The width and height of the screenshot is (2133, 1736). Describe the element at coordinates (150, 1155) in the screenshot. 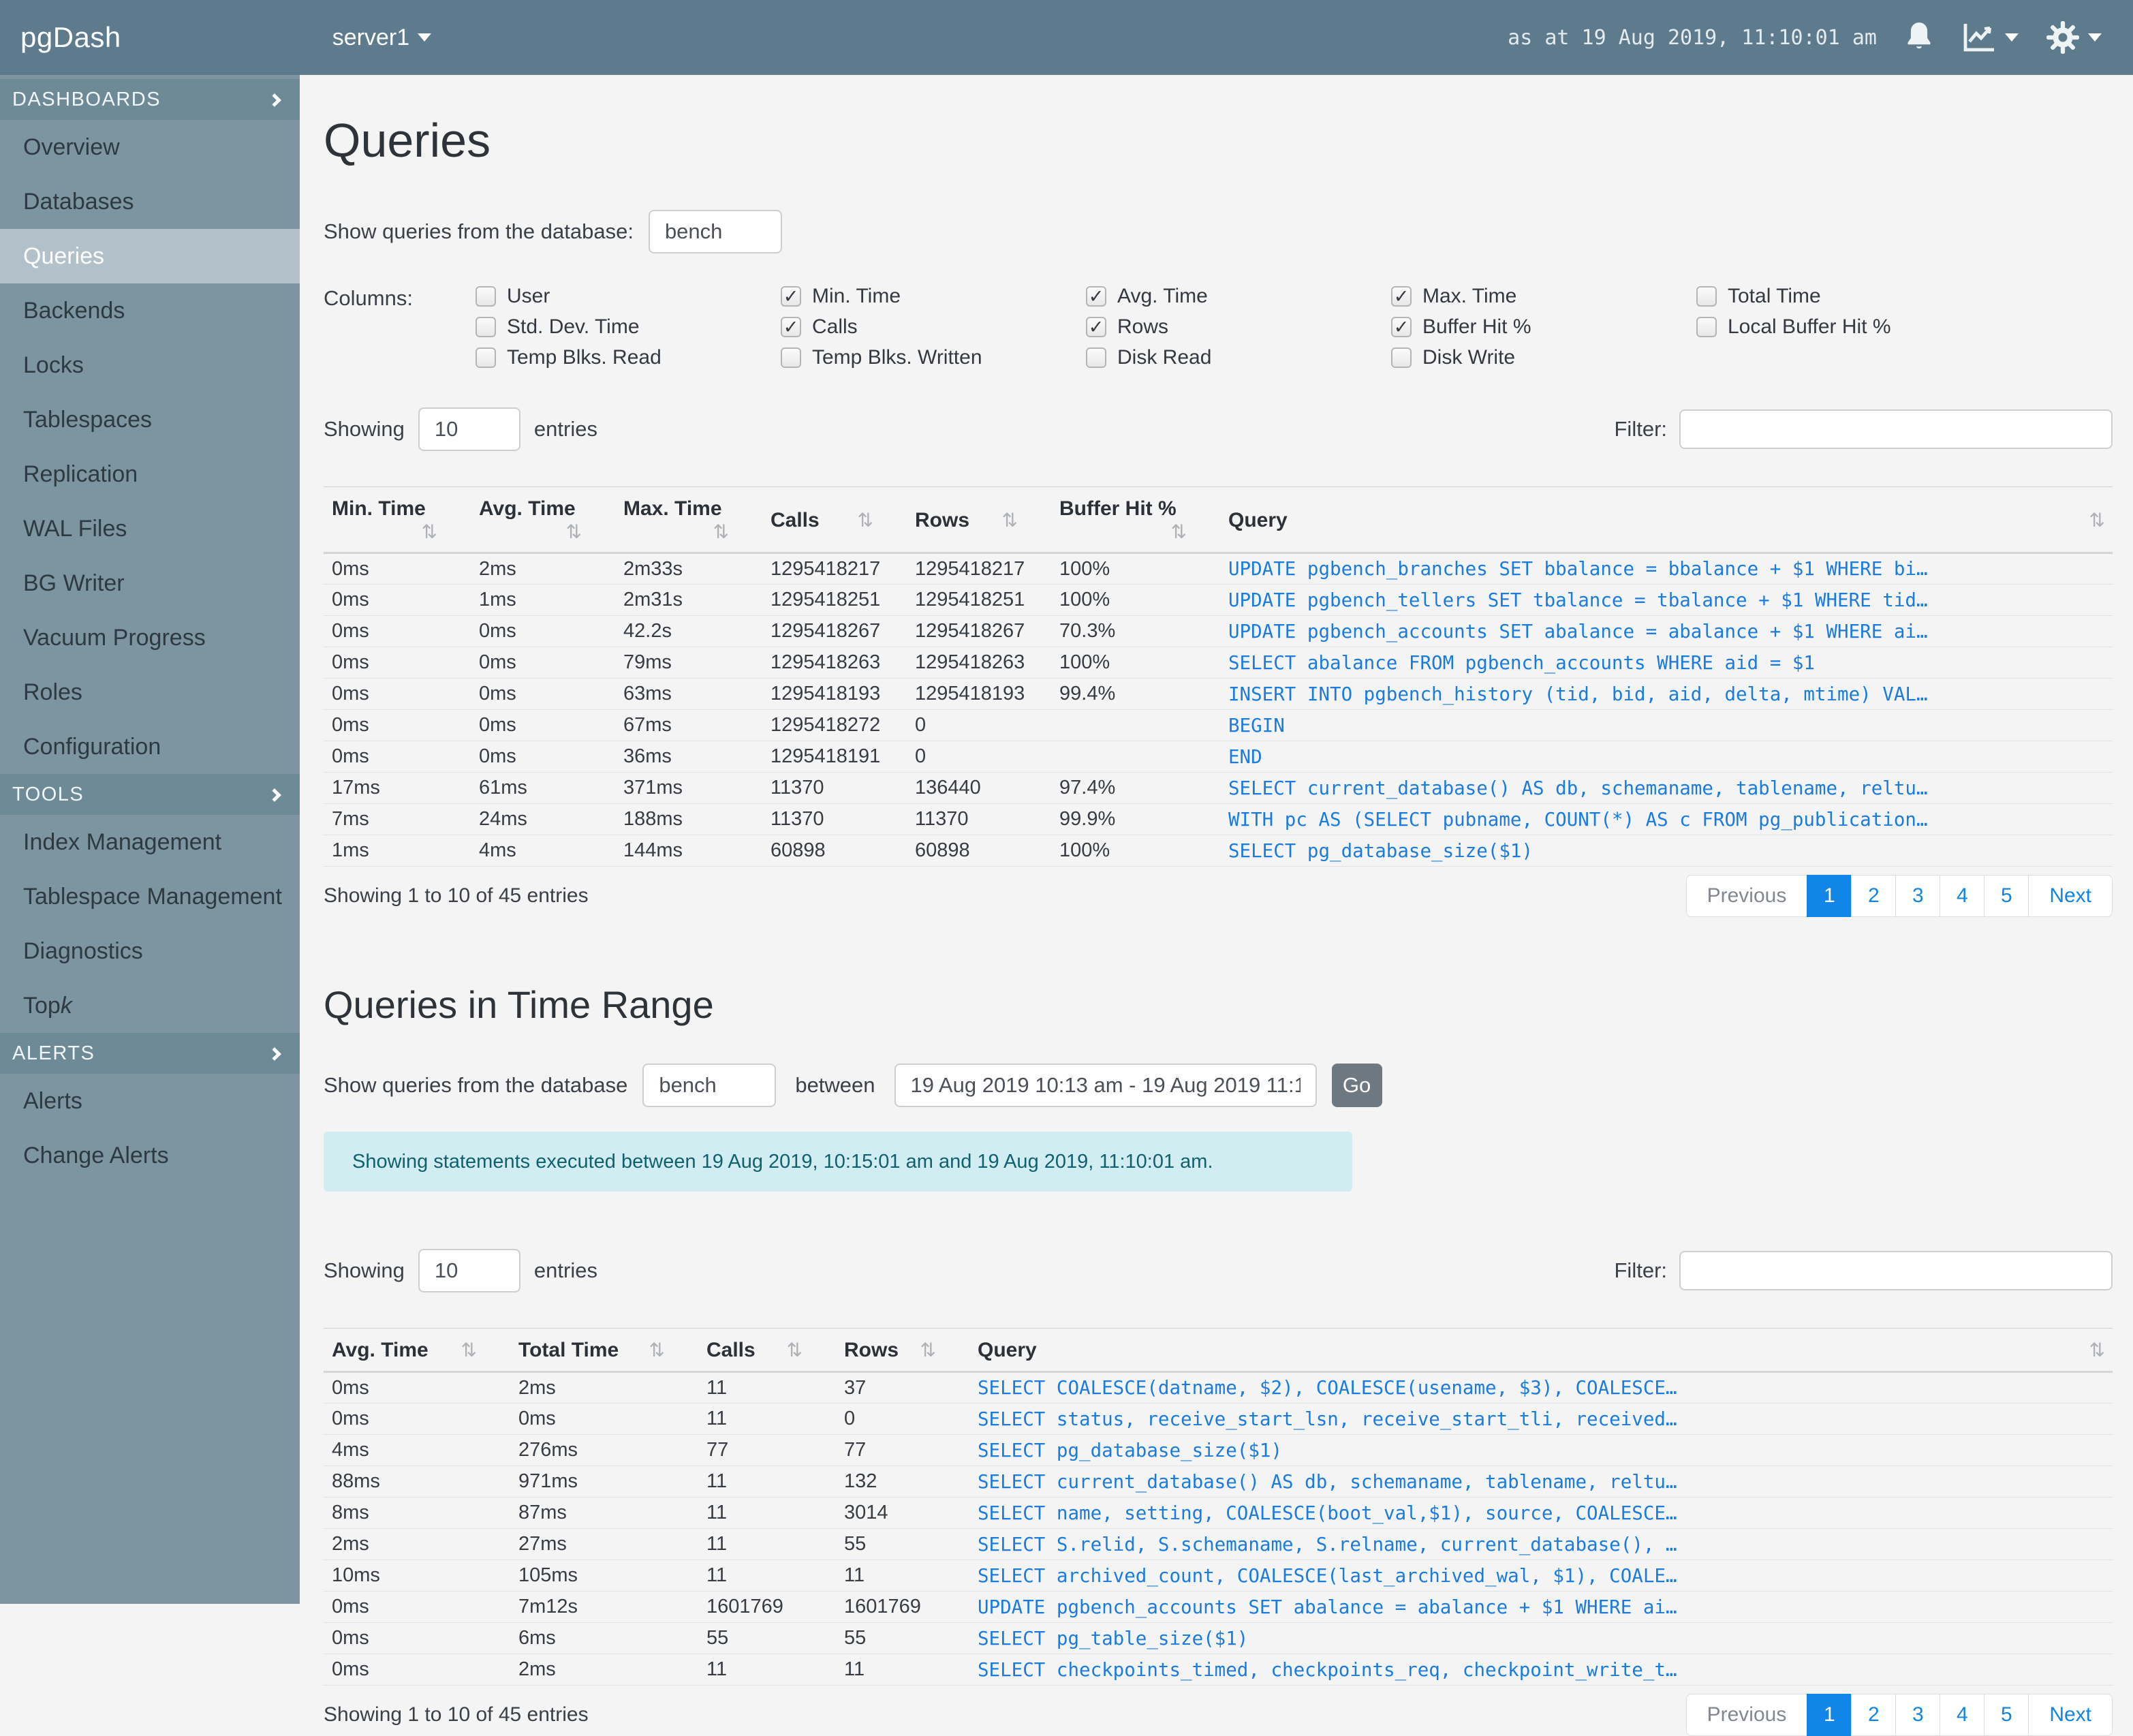

I see `sidebar-item-change-alerts: Change Alerts` at that location.